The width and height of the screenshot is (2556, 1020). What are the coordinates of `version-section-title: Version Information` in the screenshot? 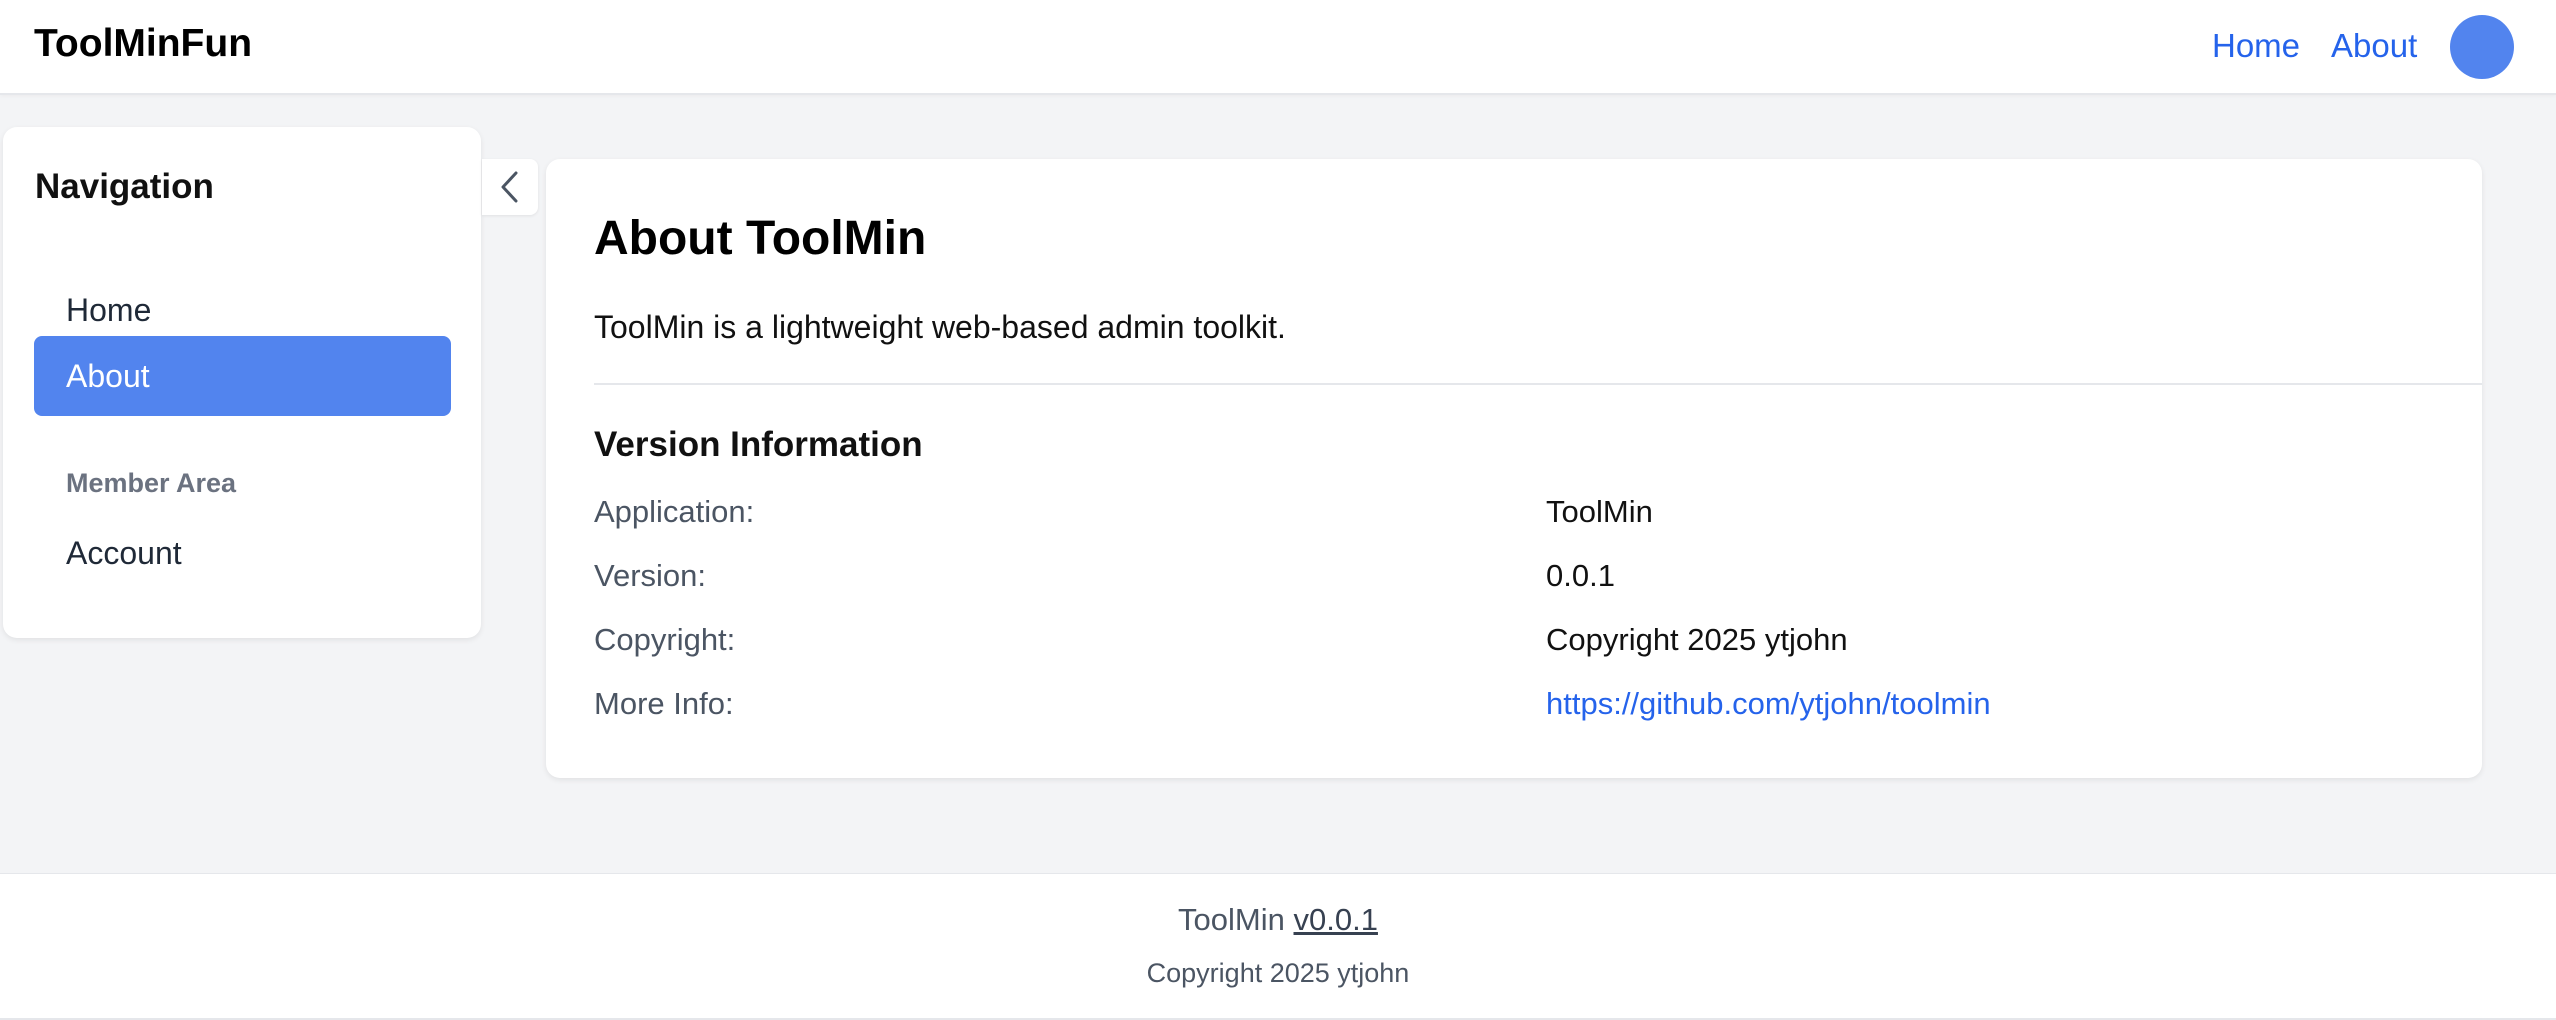 It's located at (758, 444).